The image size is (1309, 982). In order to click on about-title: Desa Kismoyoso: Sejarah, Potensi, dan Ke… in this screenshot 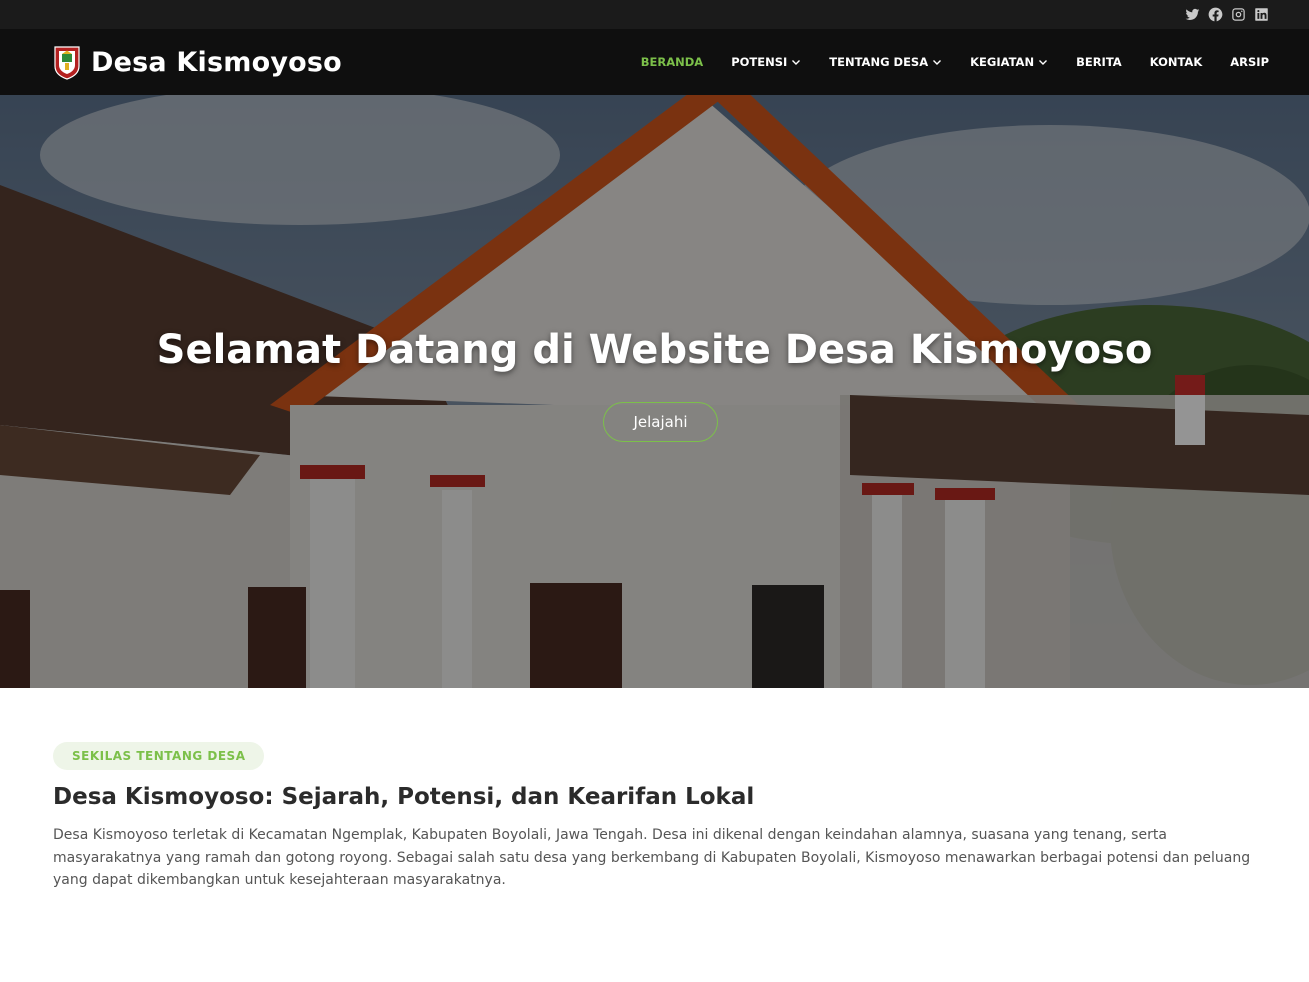, I will do `click(404, 797)`.